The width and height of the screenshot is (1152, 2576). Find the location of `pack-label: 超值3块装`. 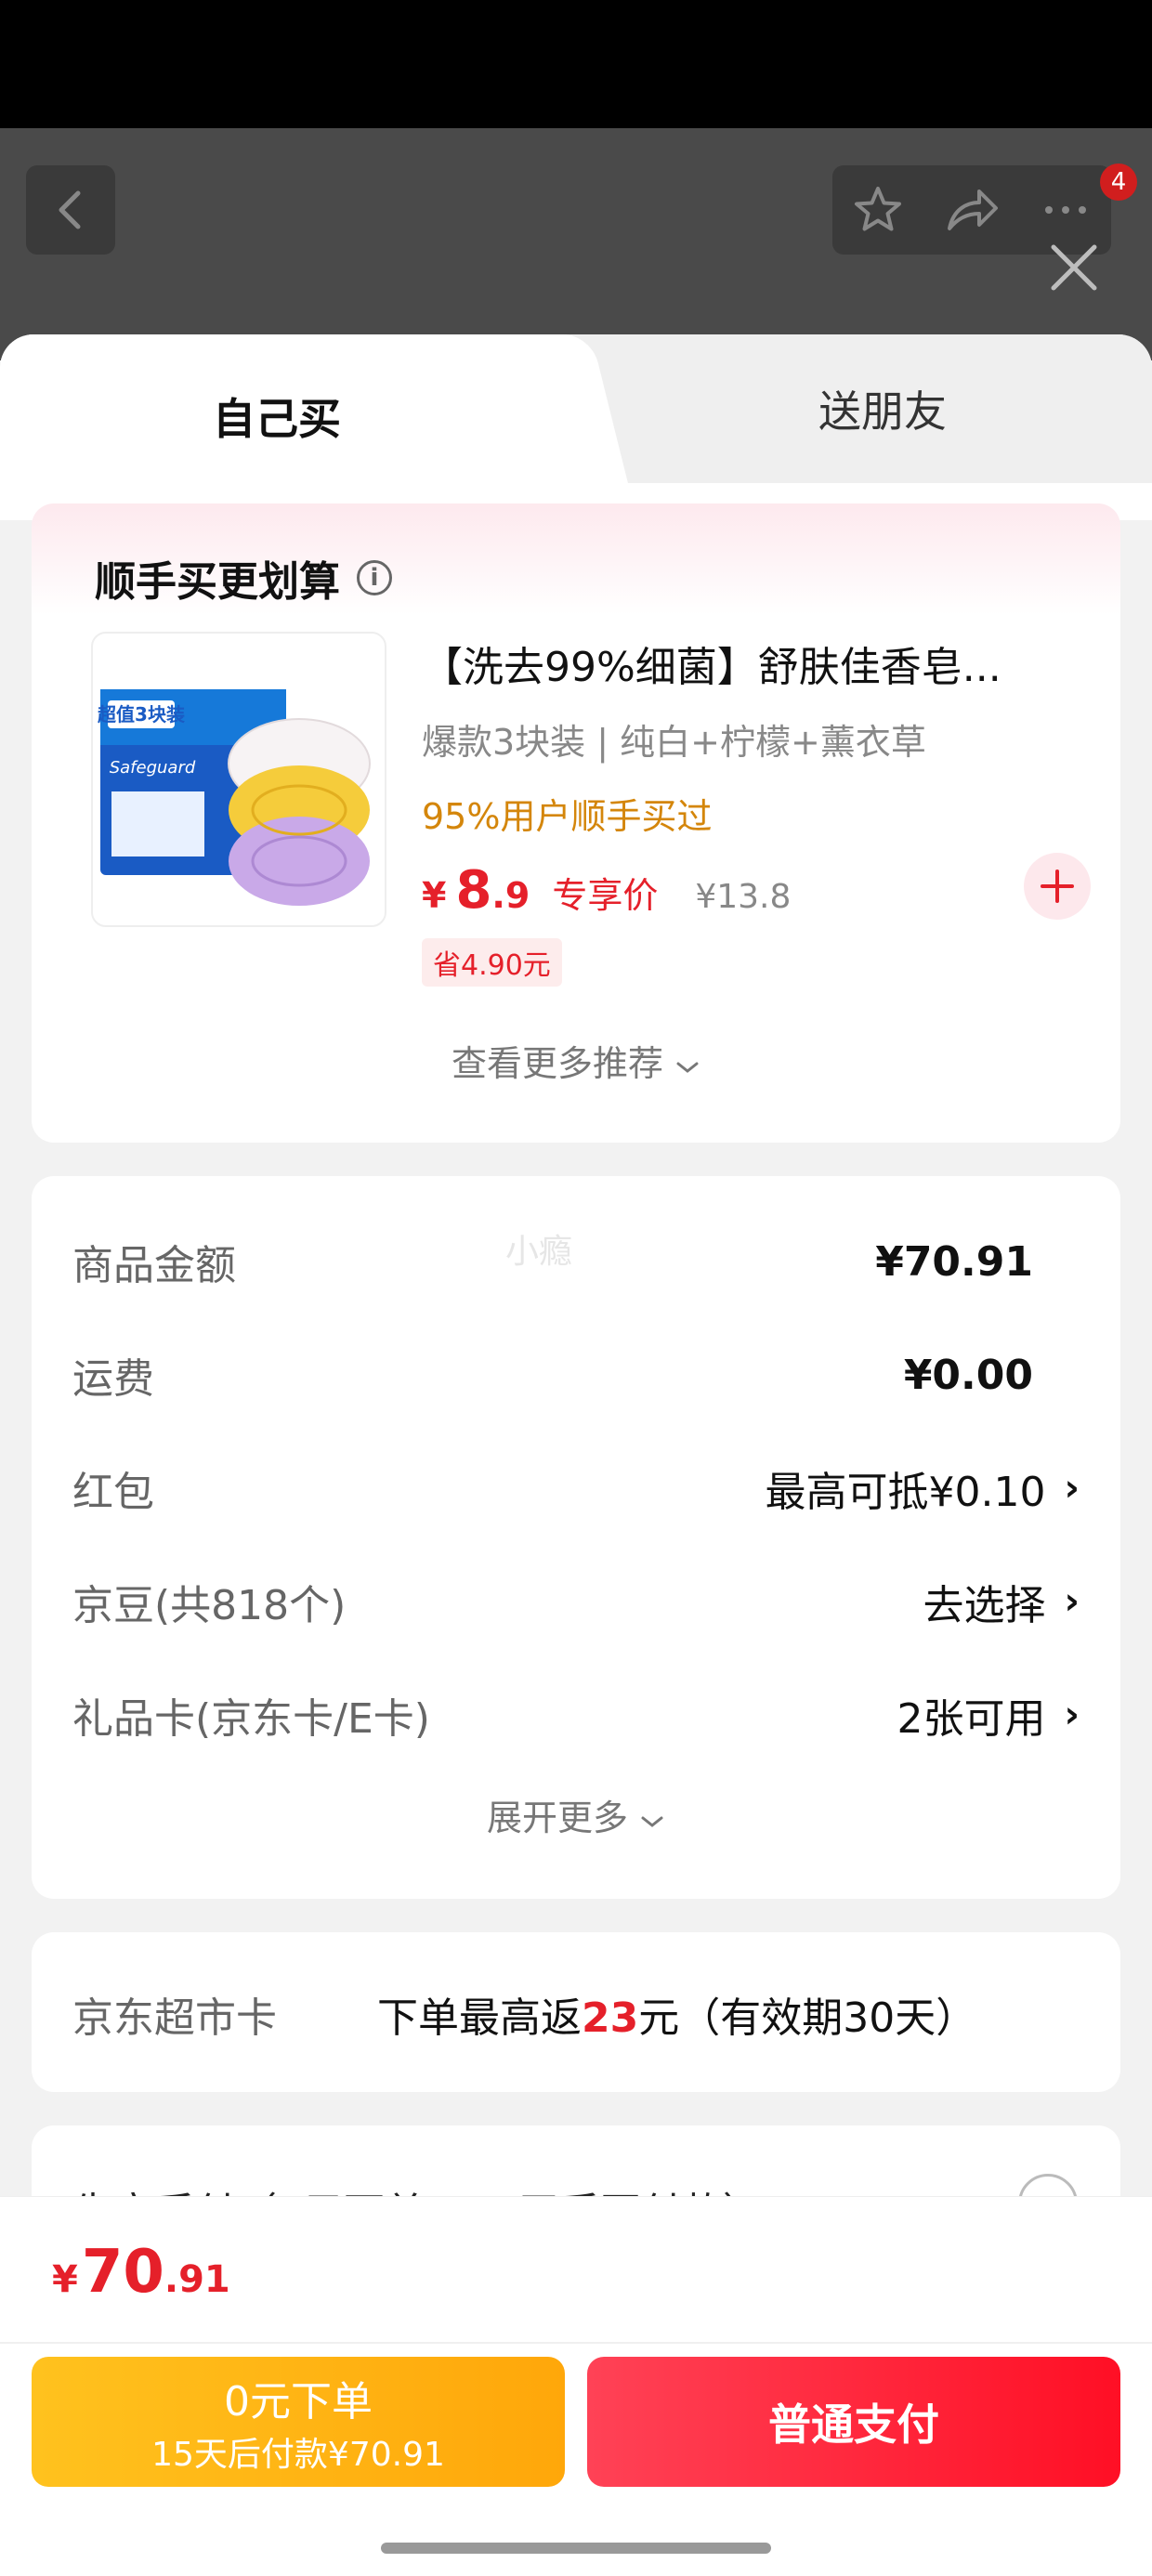

pack-label: 超值3块装 is located at coordinates (141, 714).